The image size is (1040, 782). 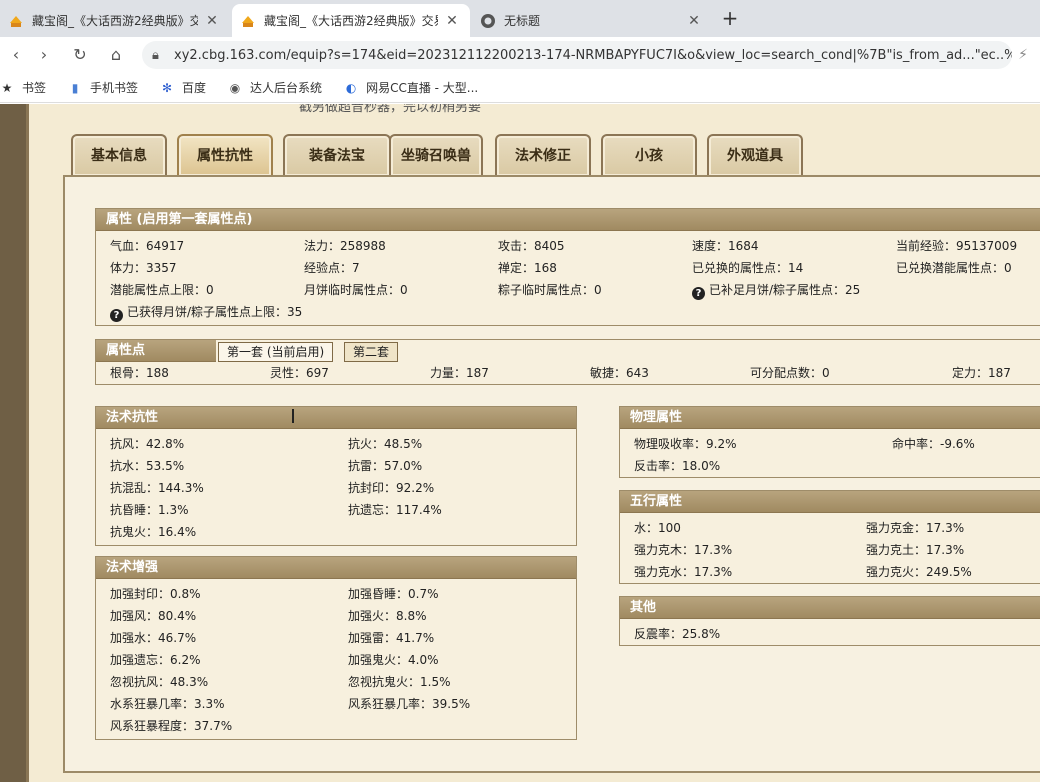 I want to click on stat-exp: 当前经验：95137009, so click(x=957, y=246).